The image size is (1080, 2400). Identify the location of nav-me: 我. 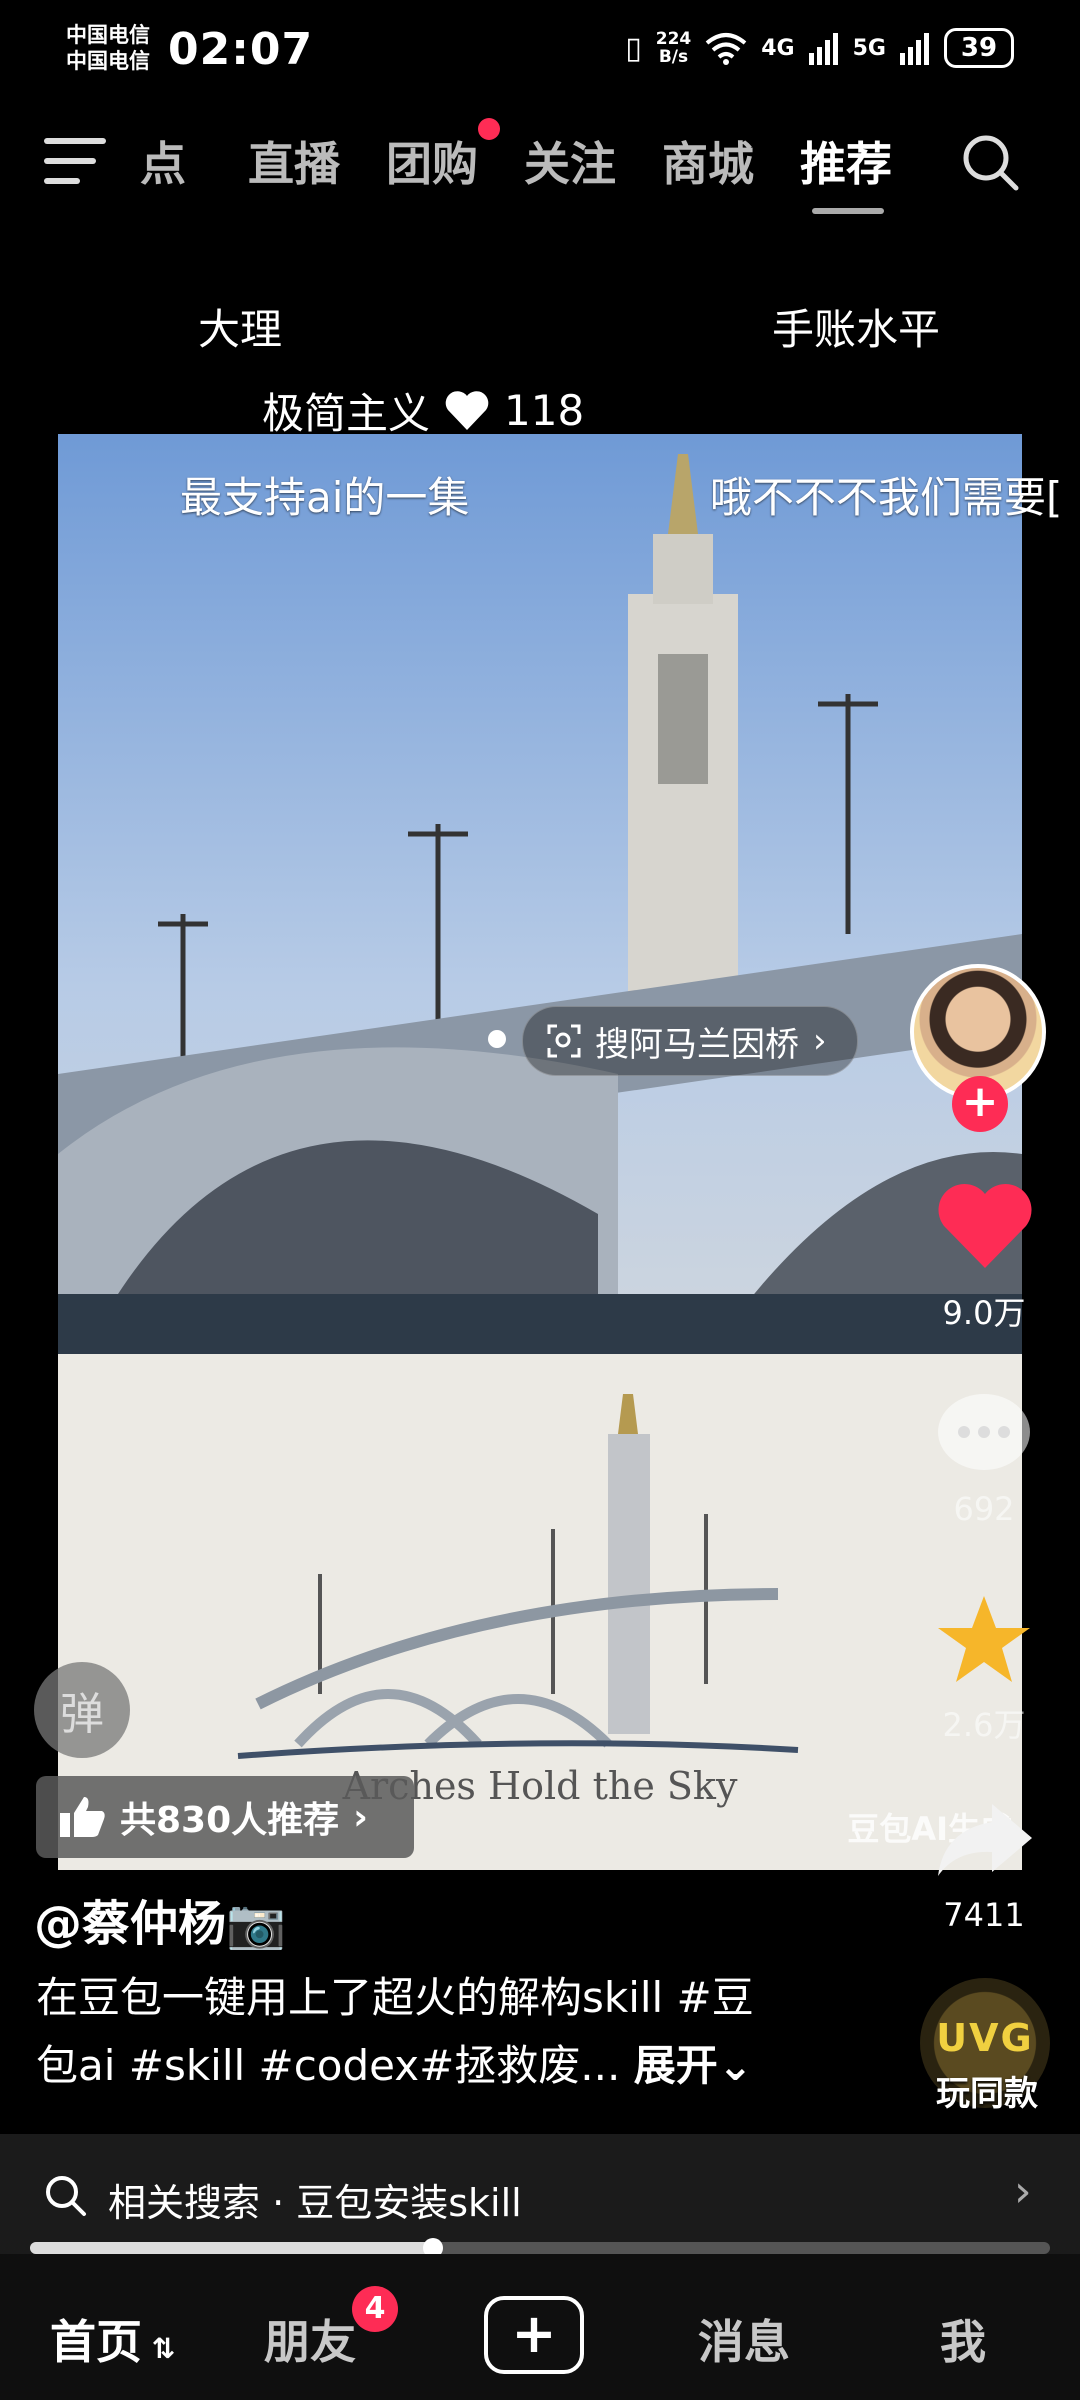
(963, 2339).